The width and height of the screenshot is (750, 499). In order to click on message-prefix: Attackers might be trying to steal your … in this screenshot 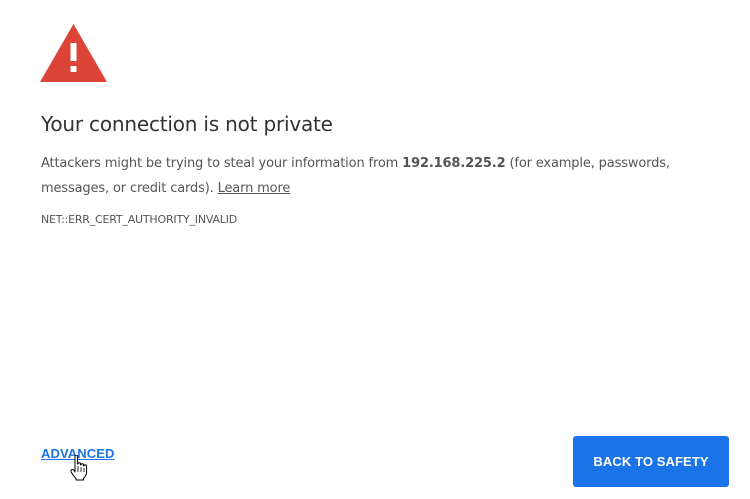, I will do `click(222, 163)`.